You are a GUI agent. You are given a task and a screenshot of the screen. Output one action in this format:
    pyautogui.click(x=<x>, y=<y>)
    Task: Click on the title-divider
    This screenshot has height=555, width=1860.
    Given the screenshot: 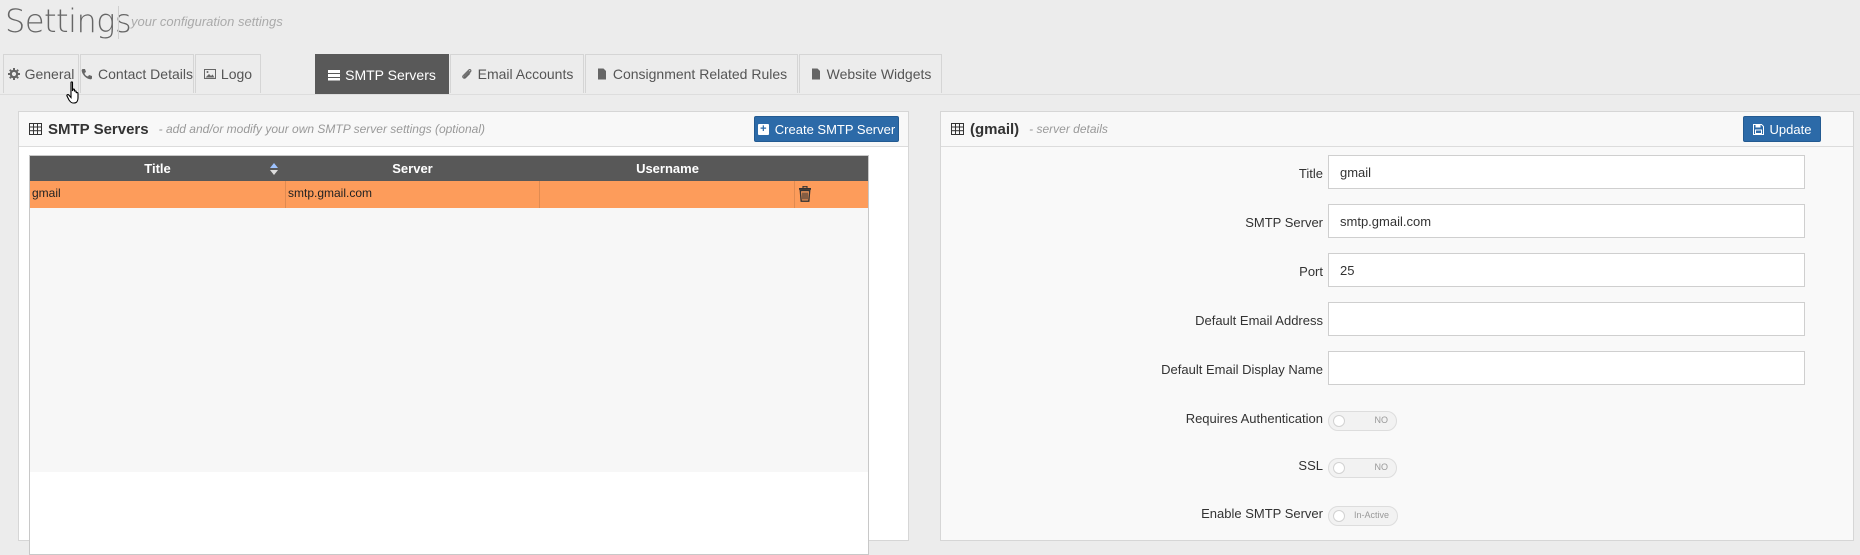 What is the action you would take?
    pyautogui.click(x=118, y=22)
    